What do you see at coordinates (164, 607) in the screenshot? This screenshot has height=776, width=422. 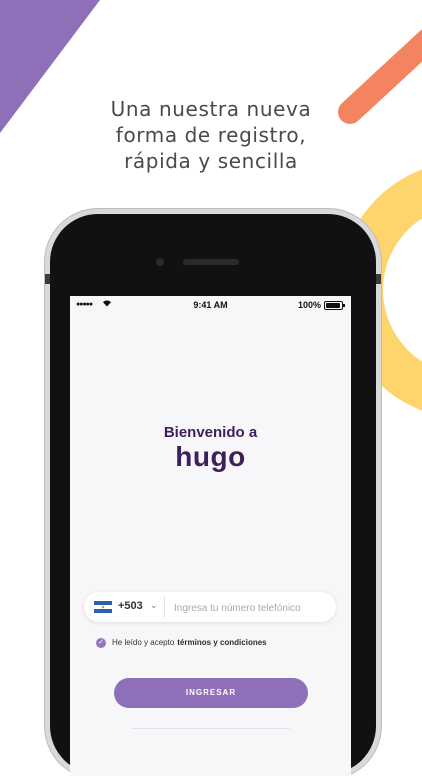 I see `field-divider` at bounding box center [164, 607].